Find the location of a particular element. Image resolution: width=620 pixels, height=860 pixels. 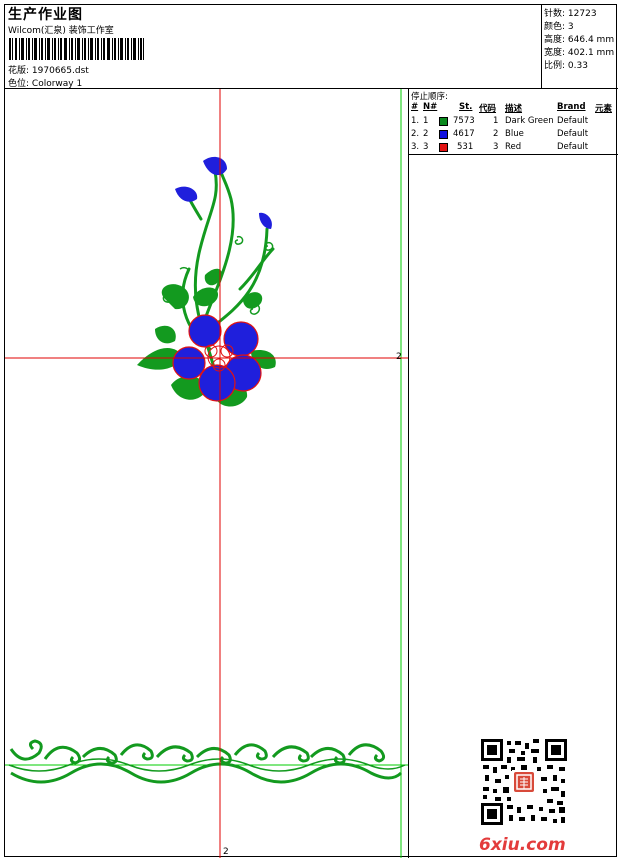

colorway-line: 色位: Colorway 1 is located at coordinates (45, 82).